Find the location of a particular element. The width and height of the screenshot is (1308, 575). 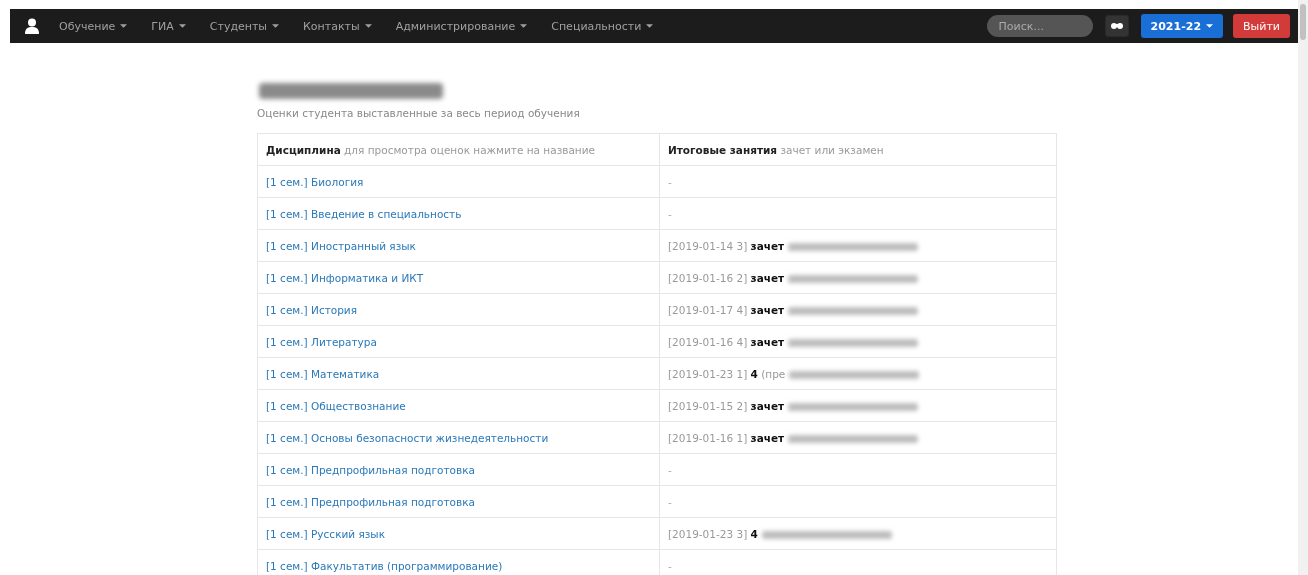

glasses-button is located at coordinates (1116, 26).